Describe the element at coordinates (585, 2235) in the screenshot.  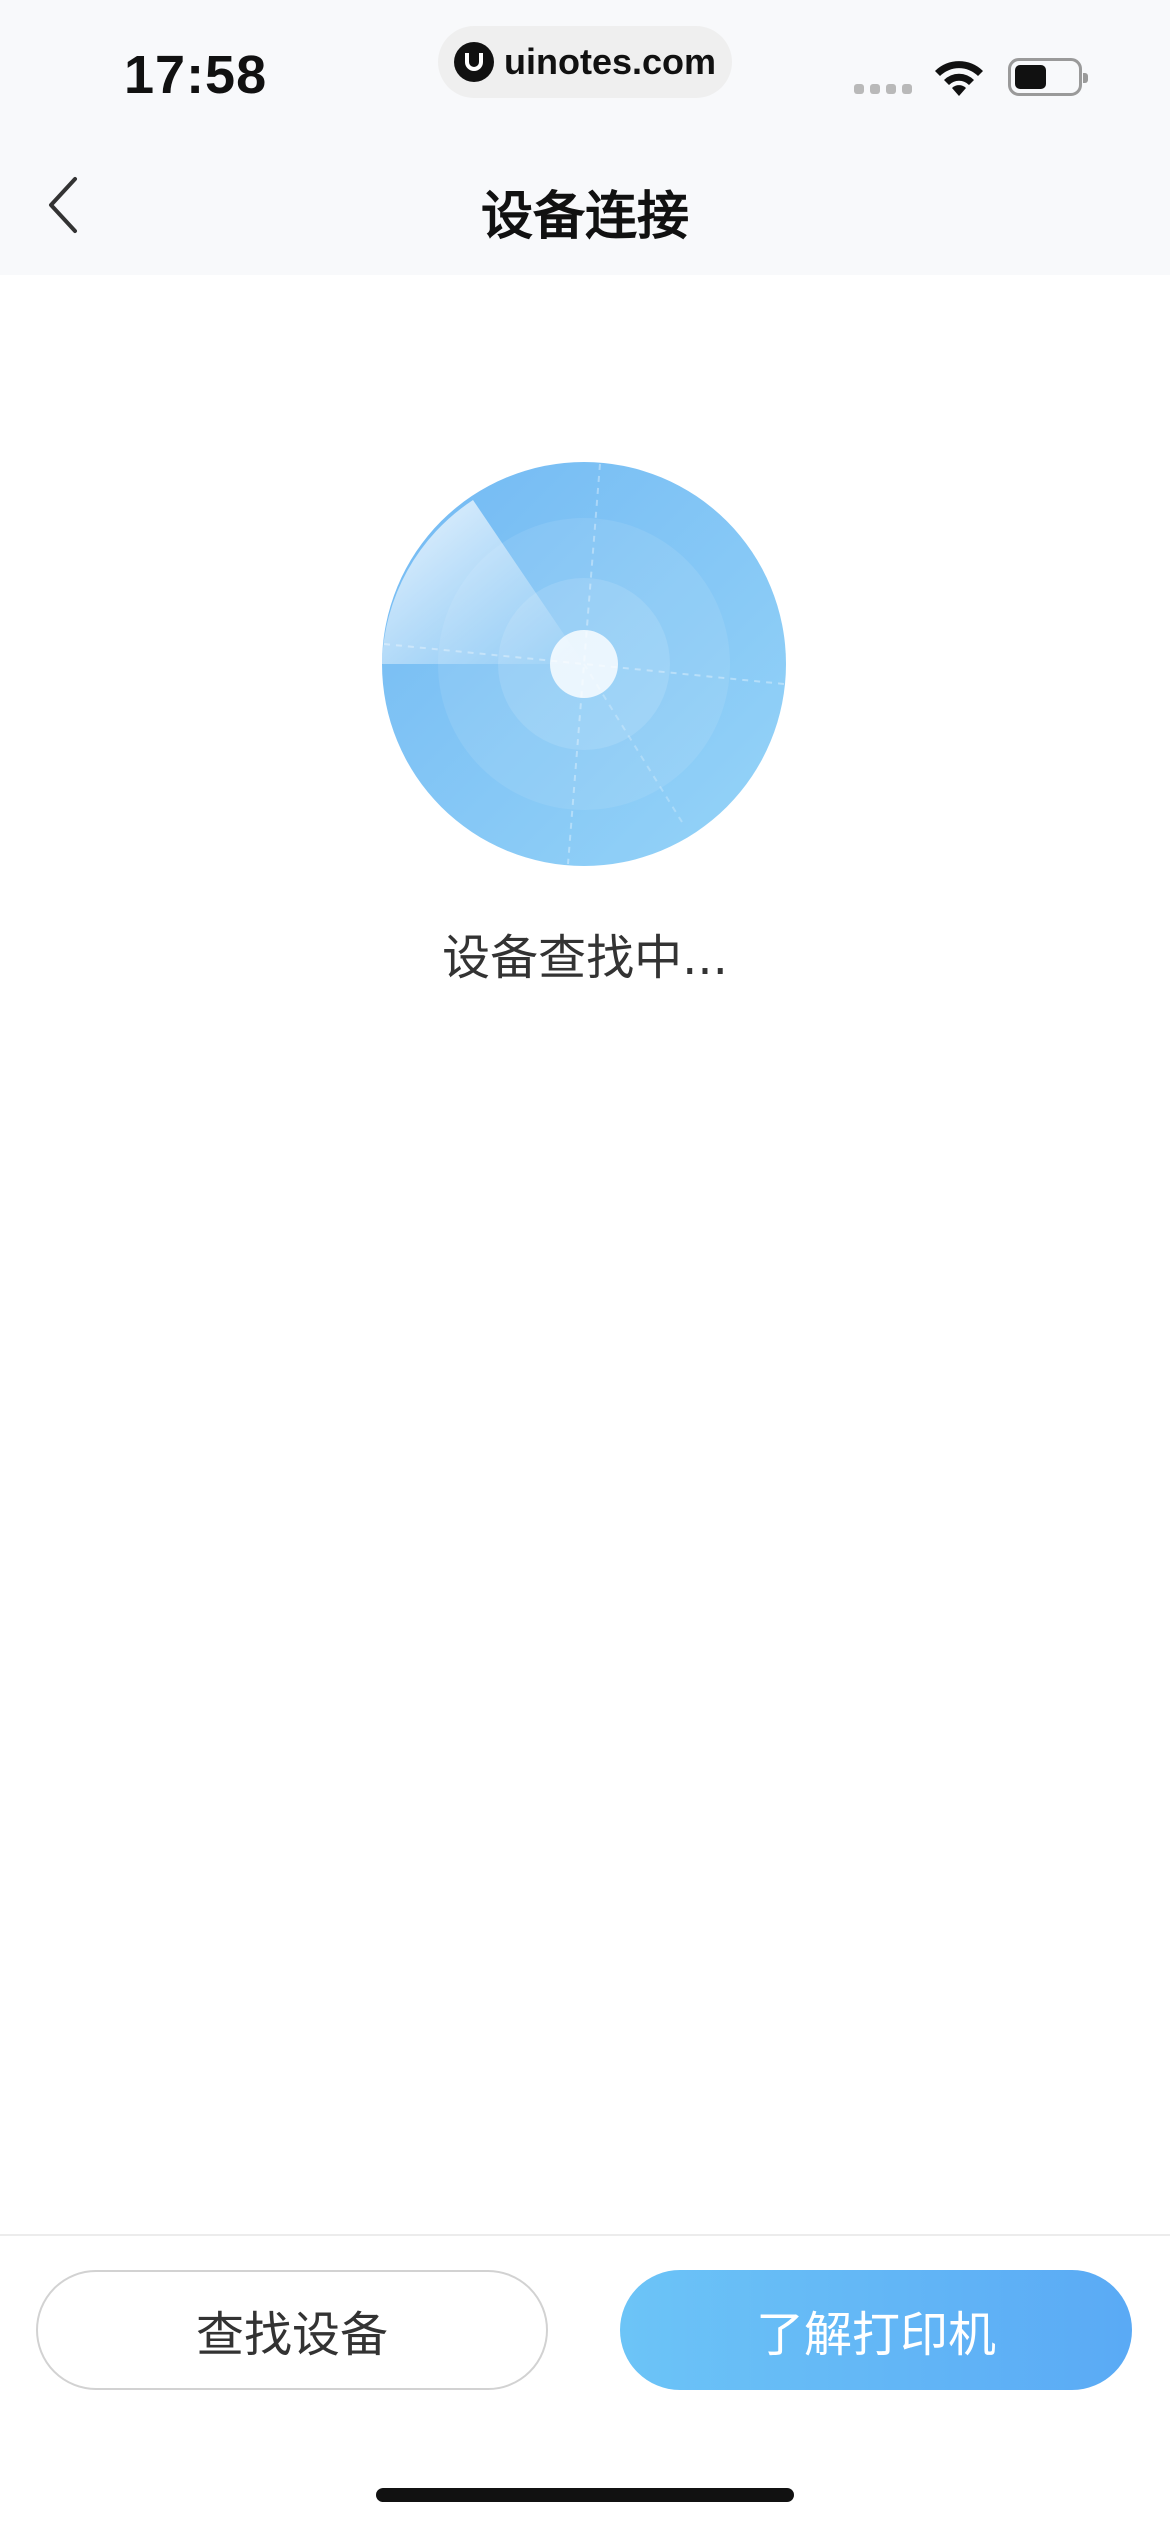
I see `bottom-divider` at that location.